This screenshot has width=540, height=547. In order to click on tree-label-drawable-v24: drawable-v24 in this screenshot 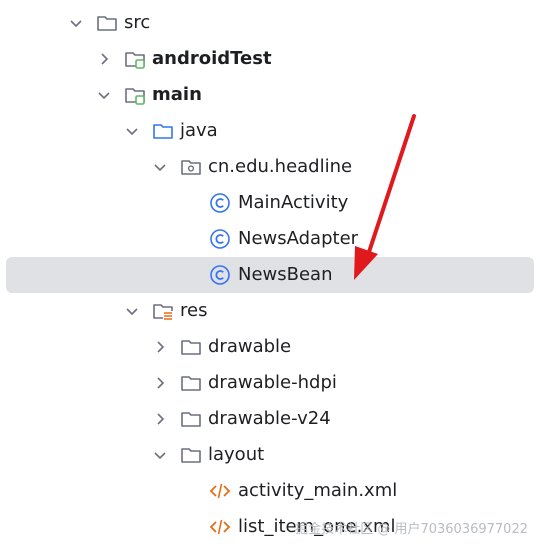, I will do `click(269, 418)`.